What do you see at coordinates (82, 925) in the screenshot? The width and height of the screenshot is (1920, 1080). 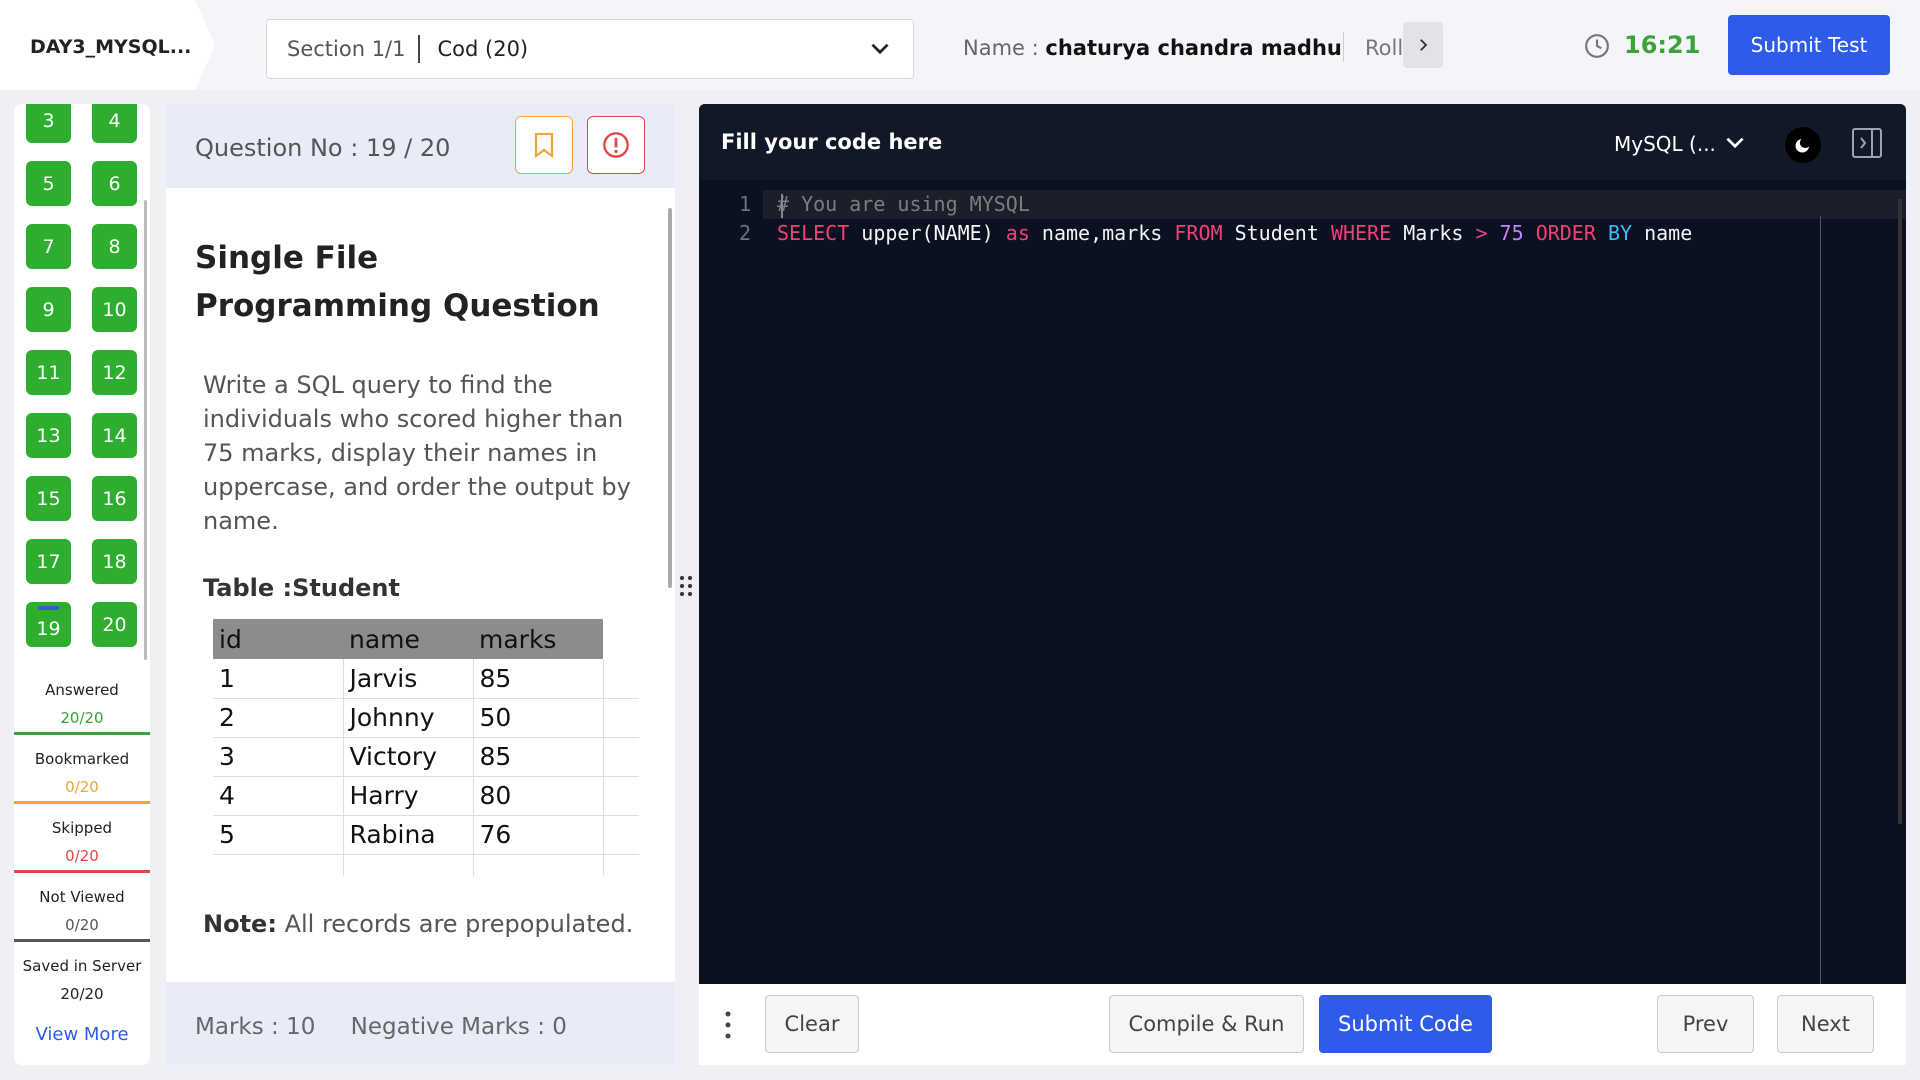 I see `stat-value: 0/20` at bounding box center [82, 925].